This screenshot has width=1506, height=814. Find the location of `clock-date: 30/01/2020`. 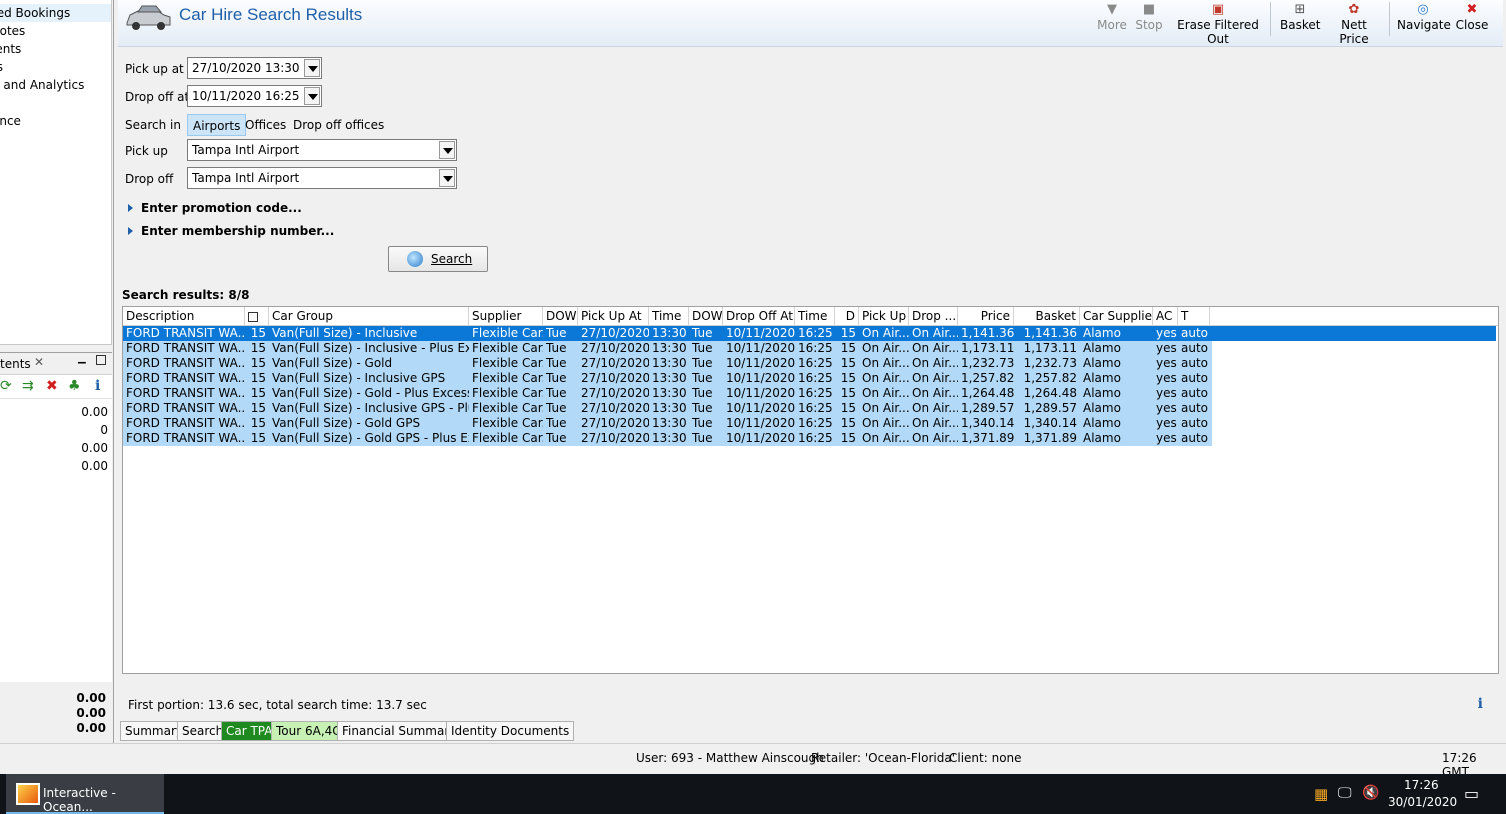

clock-date: 30/01/2020 is located at coordinates (1422, 802).